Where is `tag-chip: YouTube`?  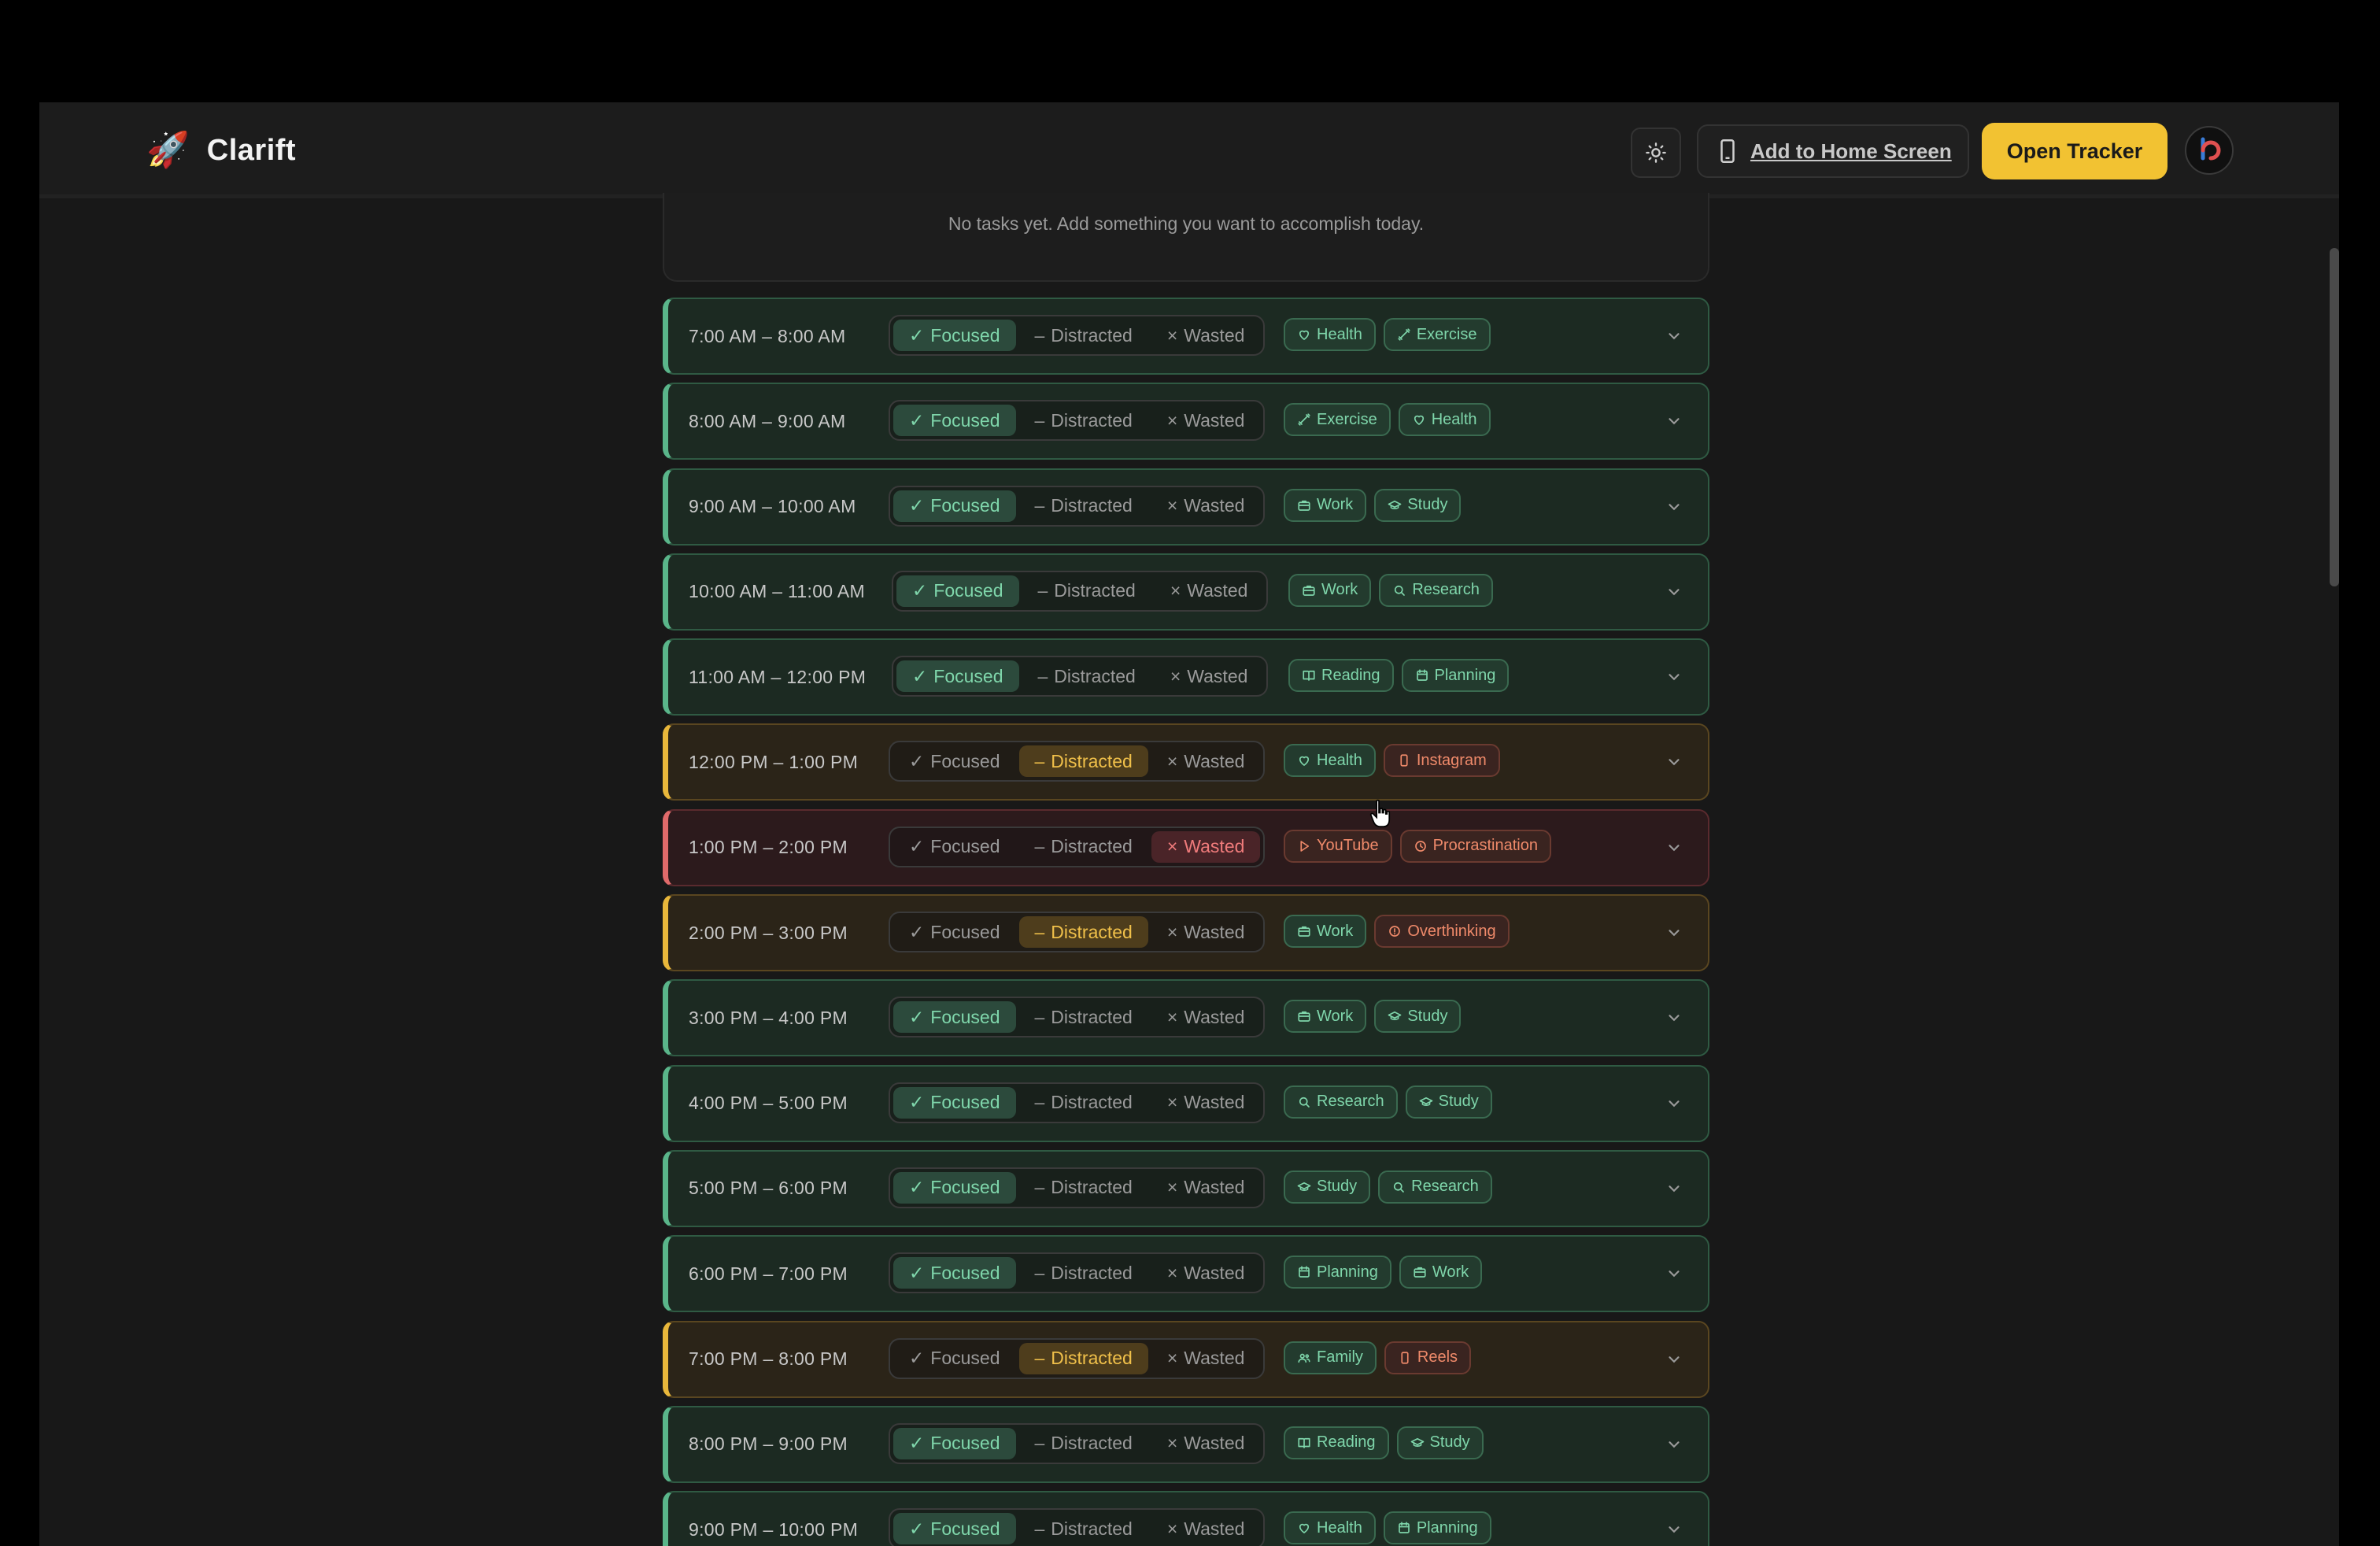
tag-chip: YouTube is located at coordinates (1338, 846).